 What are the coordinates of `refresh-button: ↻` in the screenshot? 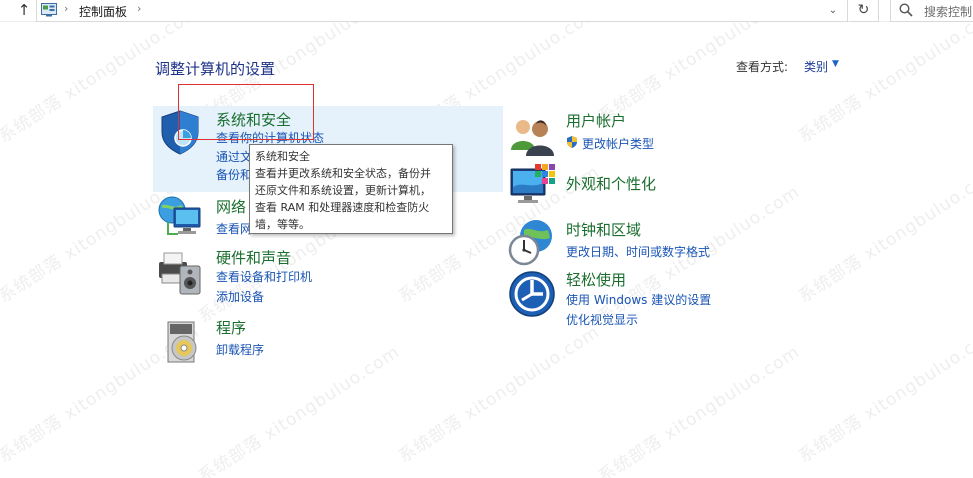 It's located at (864, 11).